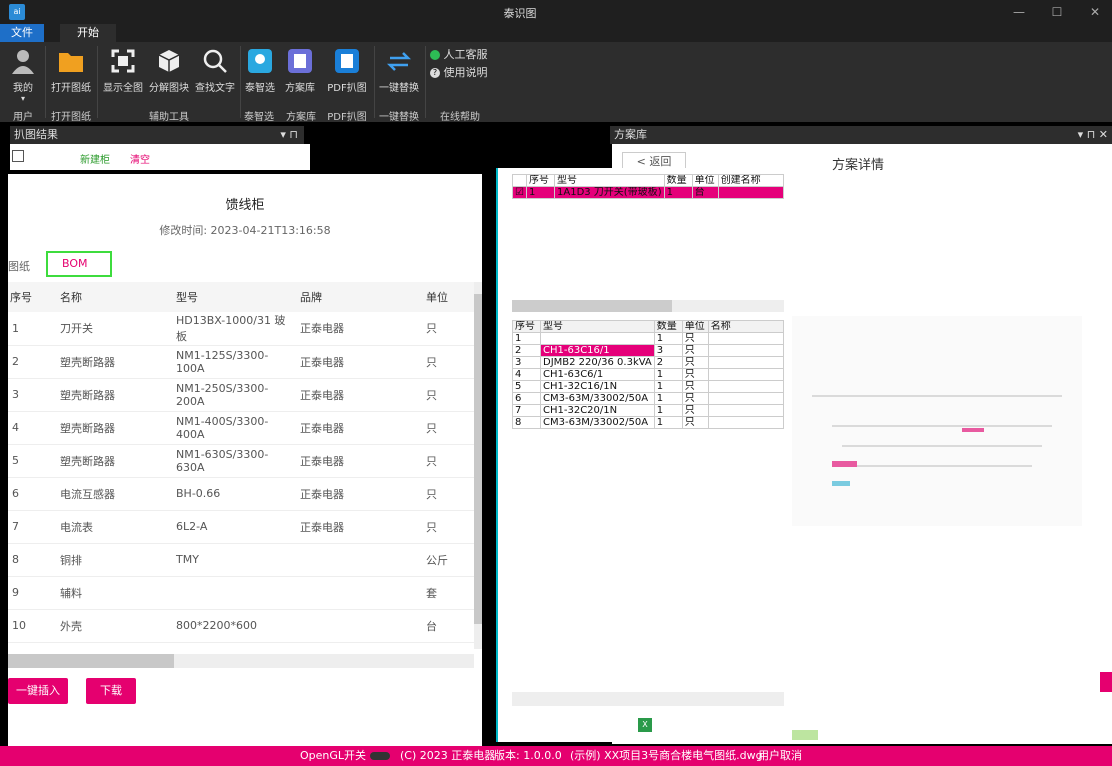  What do you see at coordinates (597, 386) in the screenshot?
I see `comp-cell-model: CH1-32C16/1N` at bounding box center [597, 386].